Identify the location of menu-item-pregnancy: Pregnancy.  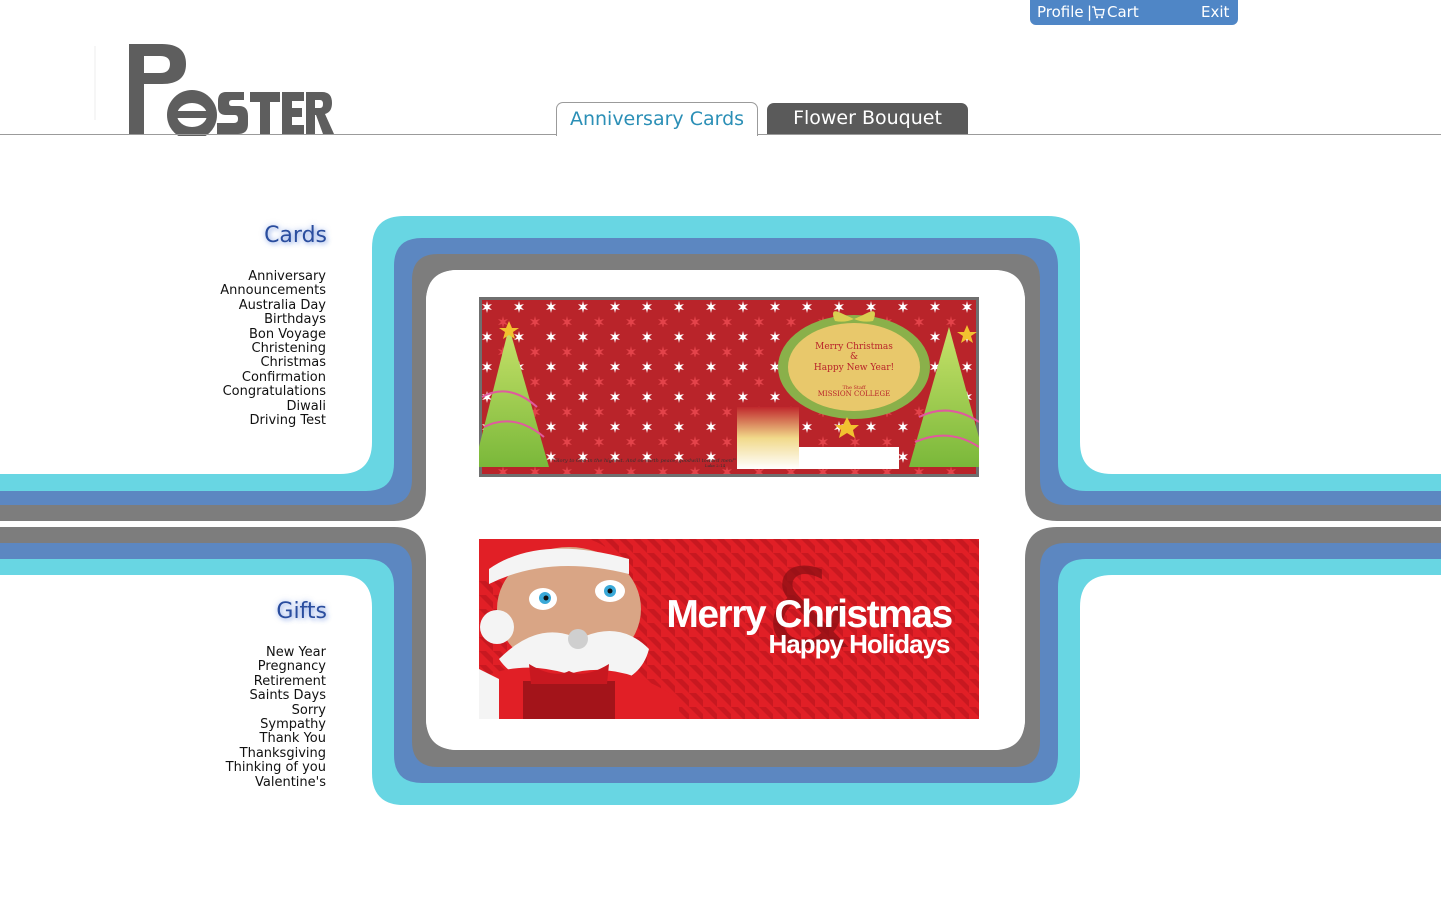
(276, 666).